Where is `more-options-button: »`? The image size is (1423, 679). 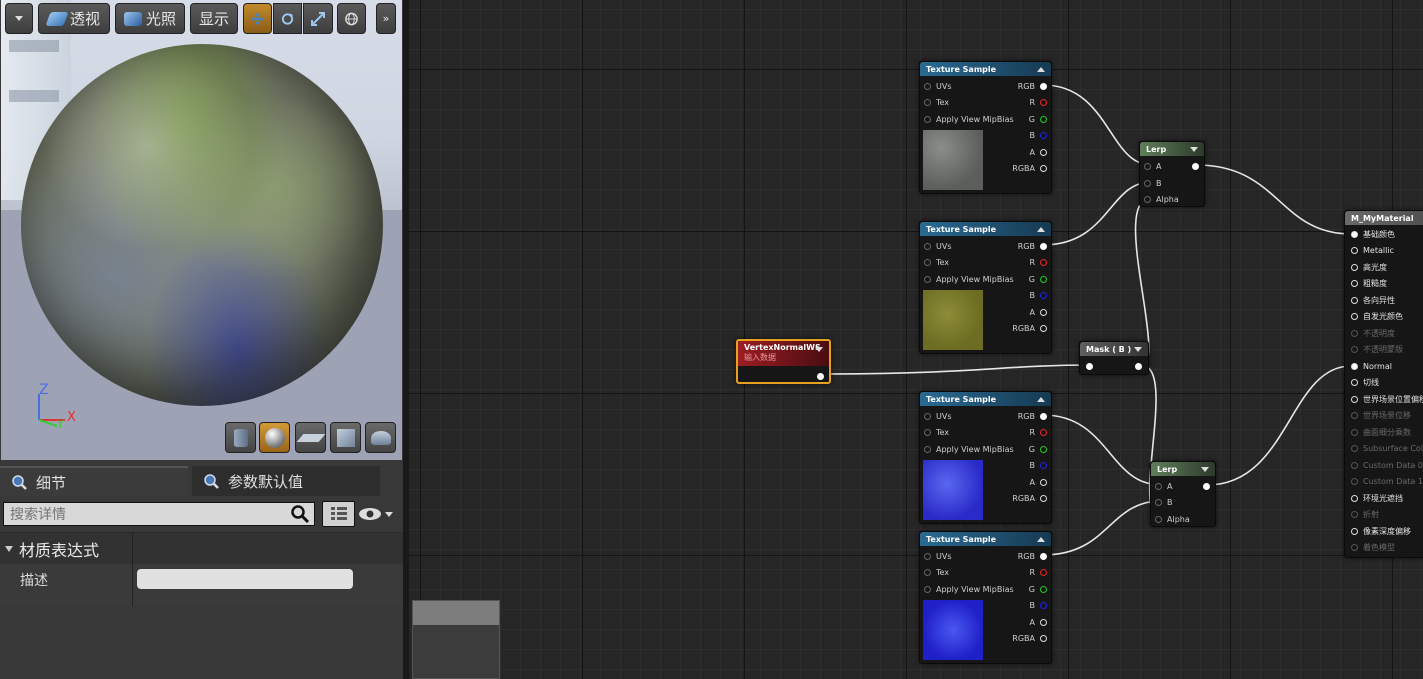 more-options-button: » is located at coordinates (386, 18).